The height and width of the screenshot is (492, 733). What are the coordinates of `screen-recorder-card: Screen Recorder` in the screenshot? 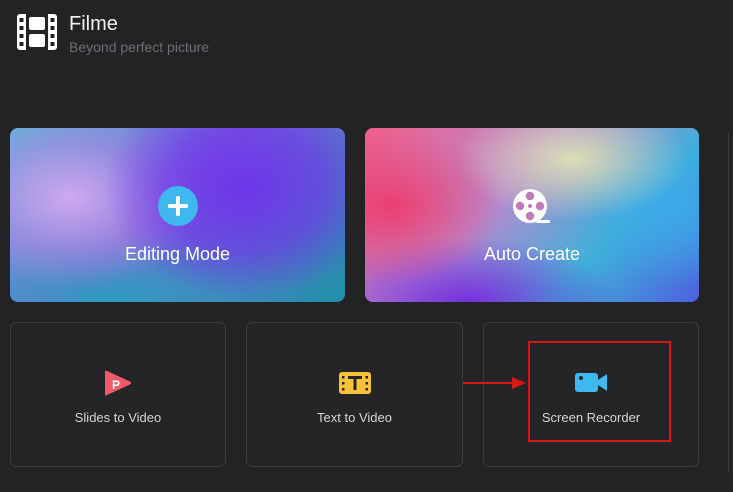 It's located at (591, 394).